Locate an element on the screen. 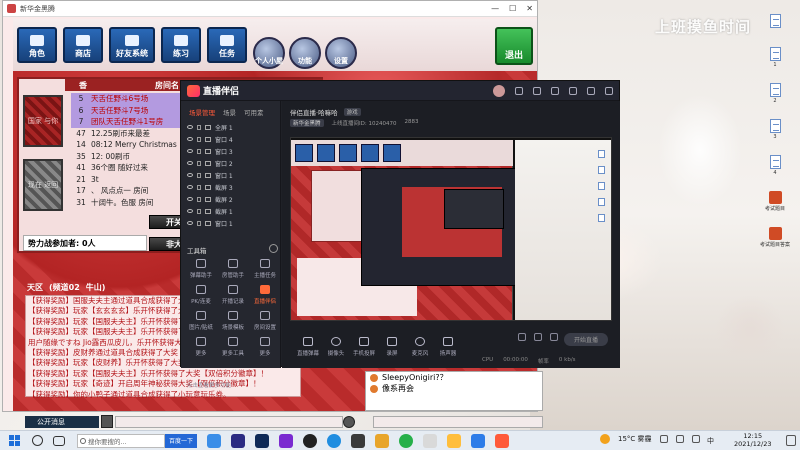 This screenshot has height=450, width=800. edge-icon is located at coordinates (334, 440).